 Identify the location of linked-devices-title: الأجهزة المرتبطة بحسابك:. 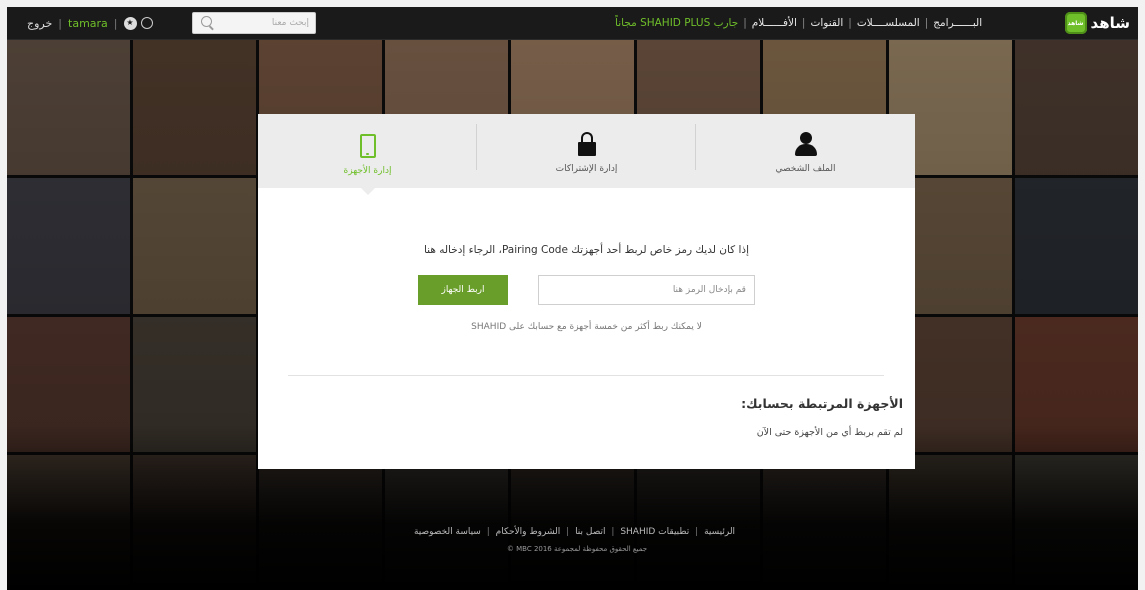
(822, 403).